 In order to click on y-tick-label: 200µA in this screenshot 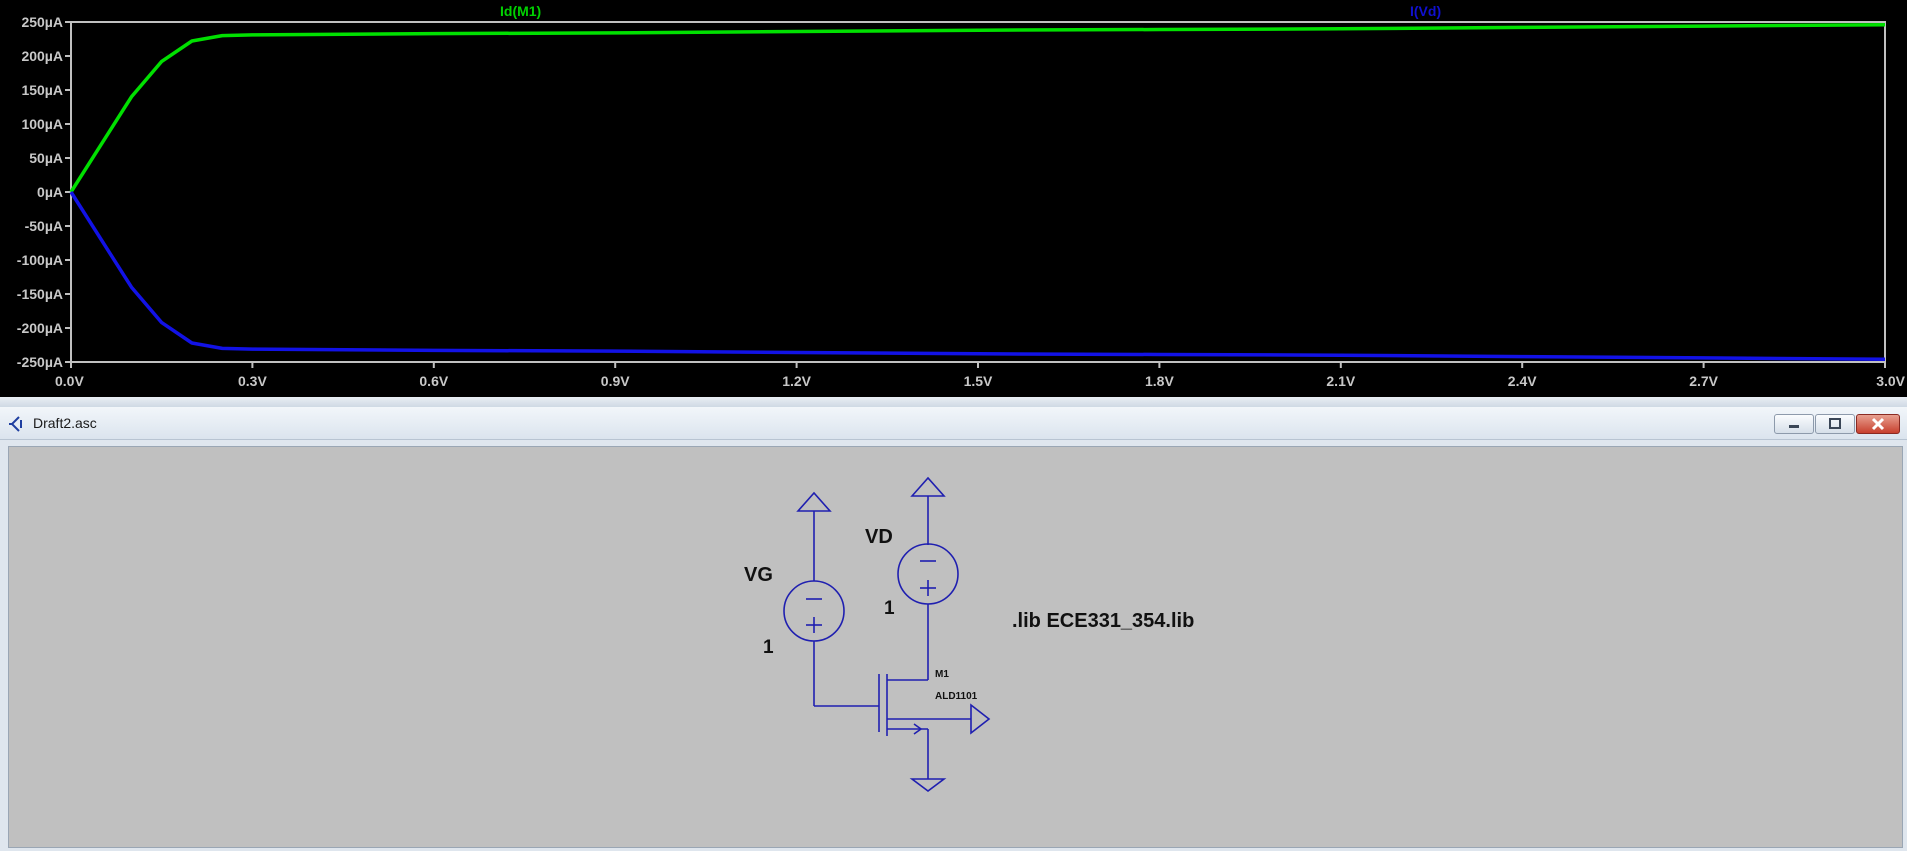, I will do `click(42, 56)`.